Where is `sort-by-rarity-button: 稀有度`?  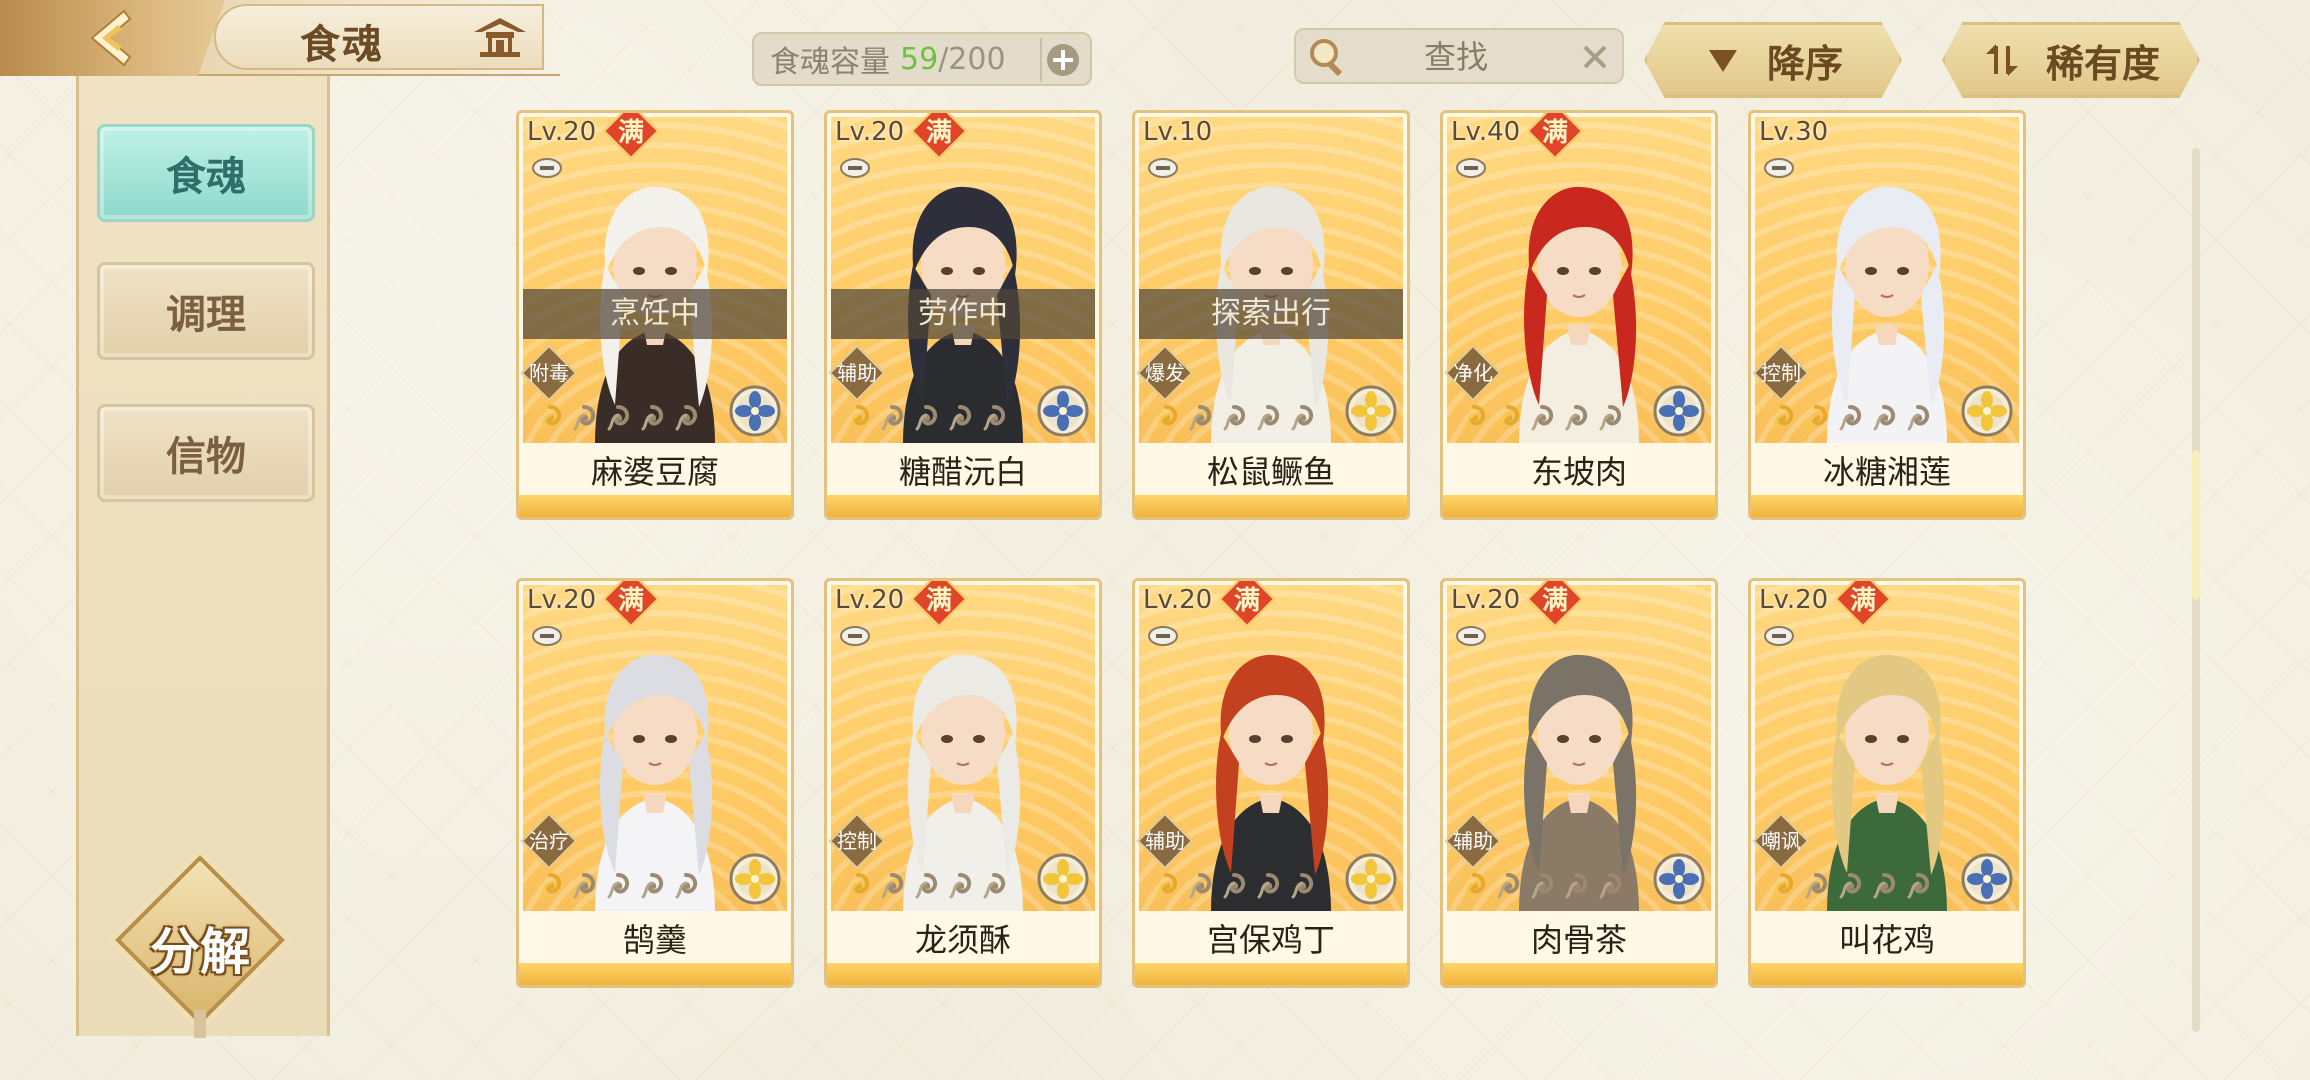
sort-by-rarity-button: 稀有度 is located at coordinates (2071, 60).